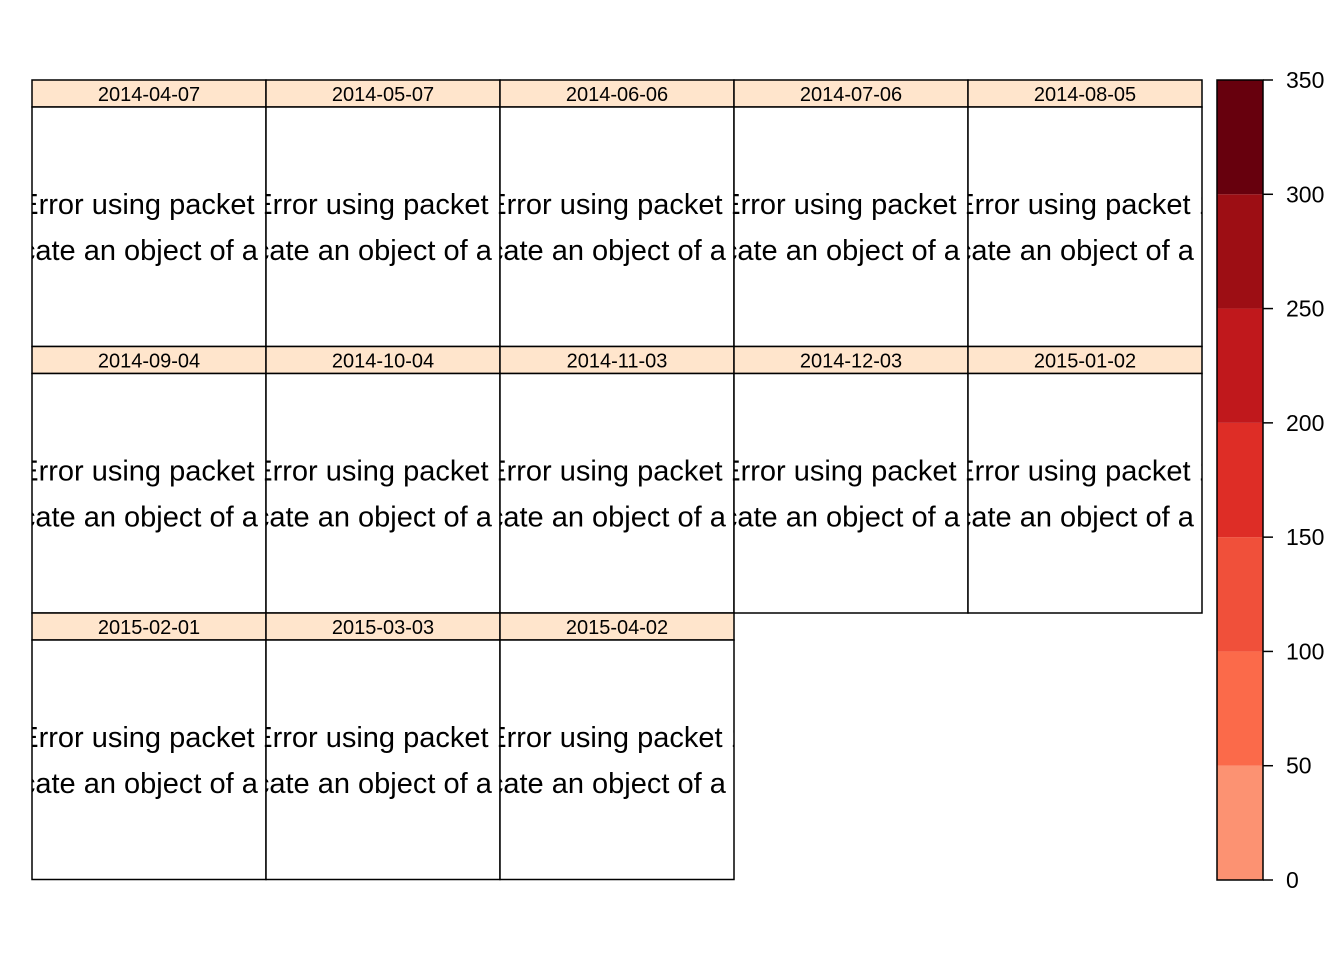 The image size is (1344, 960). What do you see at coordinates (383, 628) in the screenshot?
I see `panel-strip-label: 2015-03-03` at bounding box center [383, 628].